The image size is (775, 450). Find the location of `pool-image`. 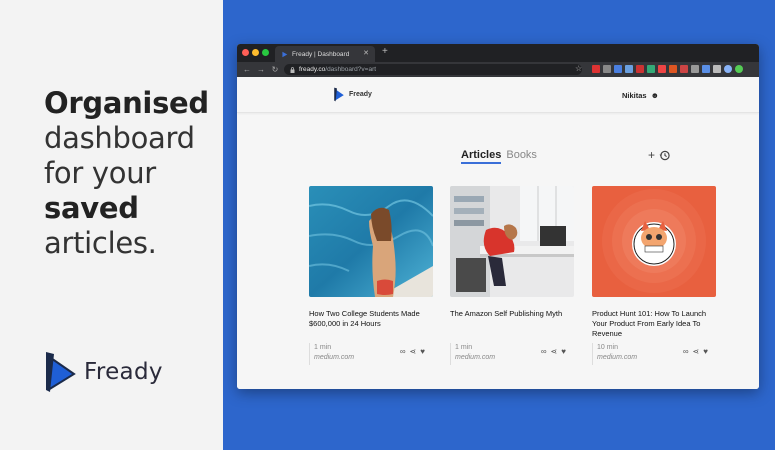

pool-image is located at coordinates (371, 241).